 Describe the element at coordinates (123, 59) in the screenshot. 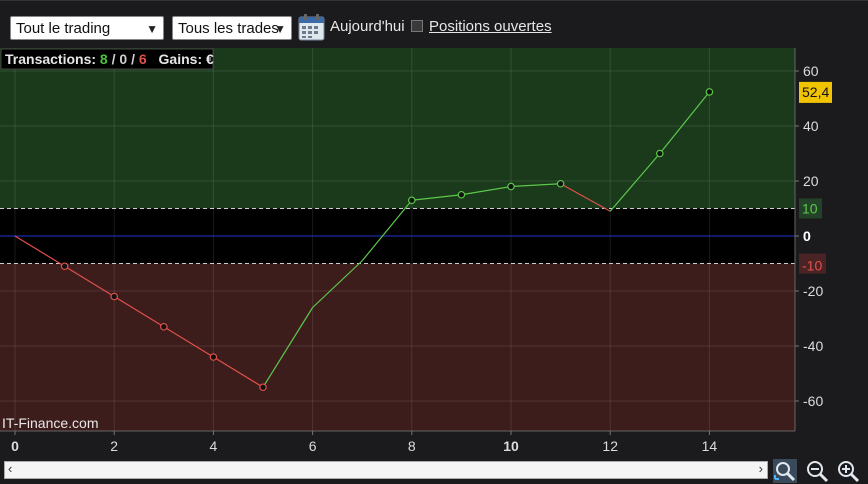

I see `neutral-count: 0` at that location.